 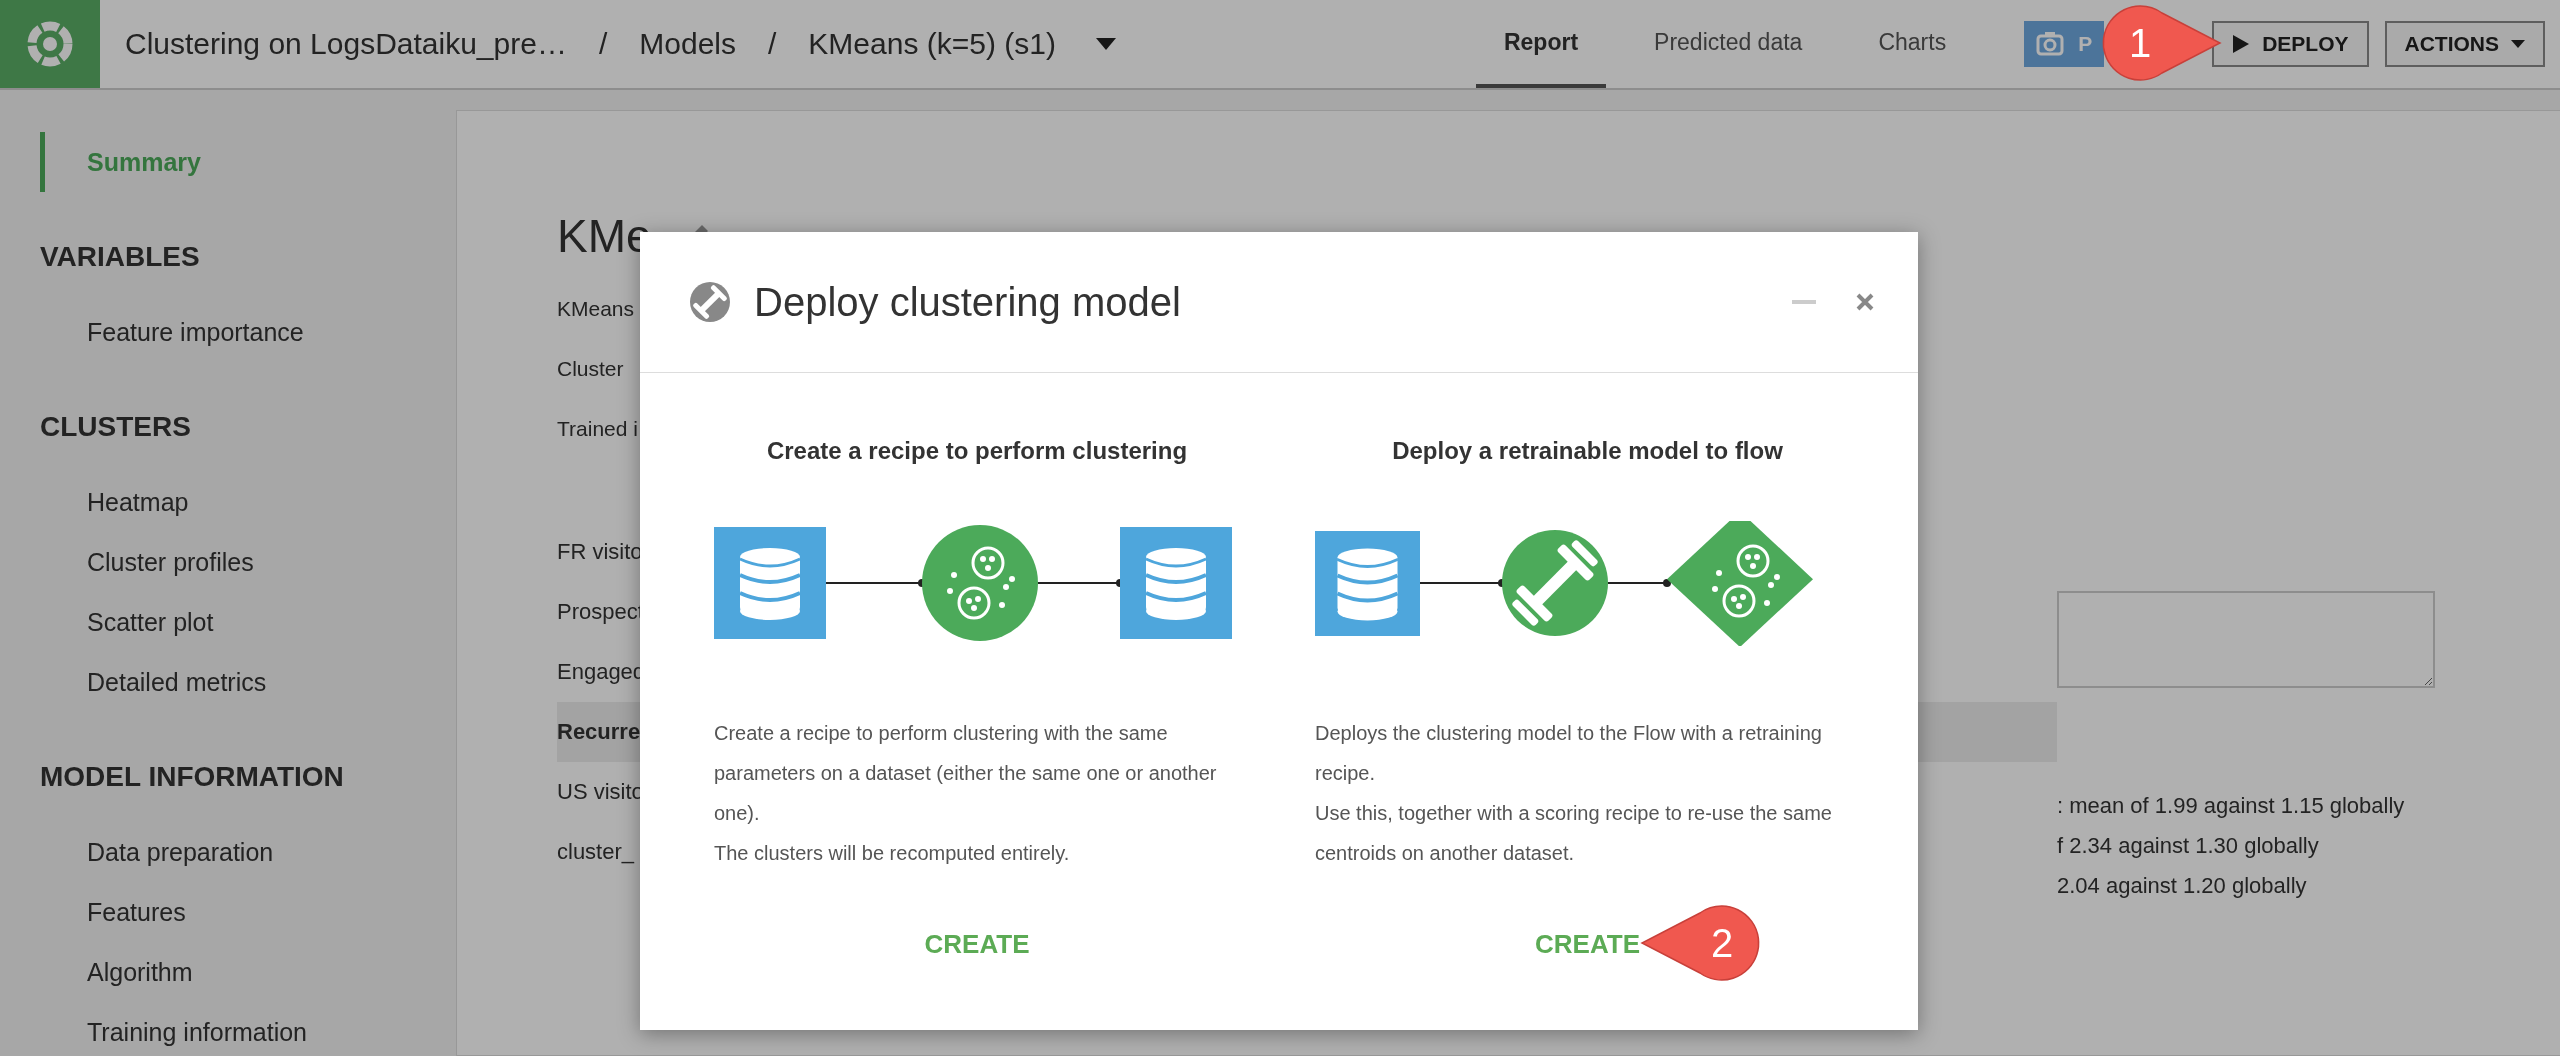 What do you see at coordinates (1912, 44) in the screenshot?
I see `tab: Charts` at bounding box center [1912, 44].